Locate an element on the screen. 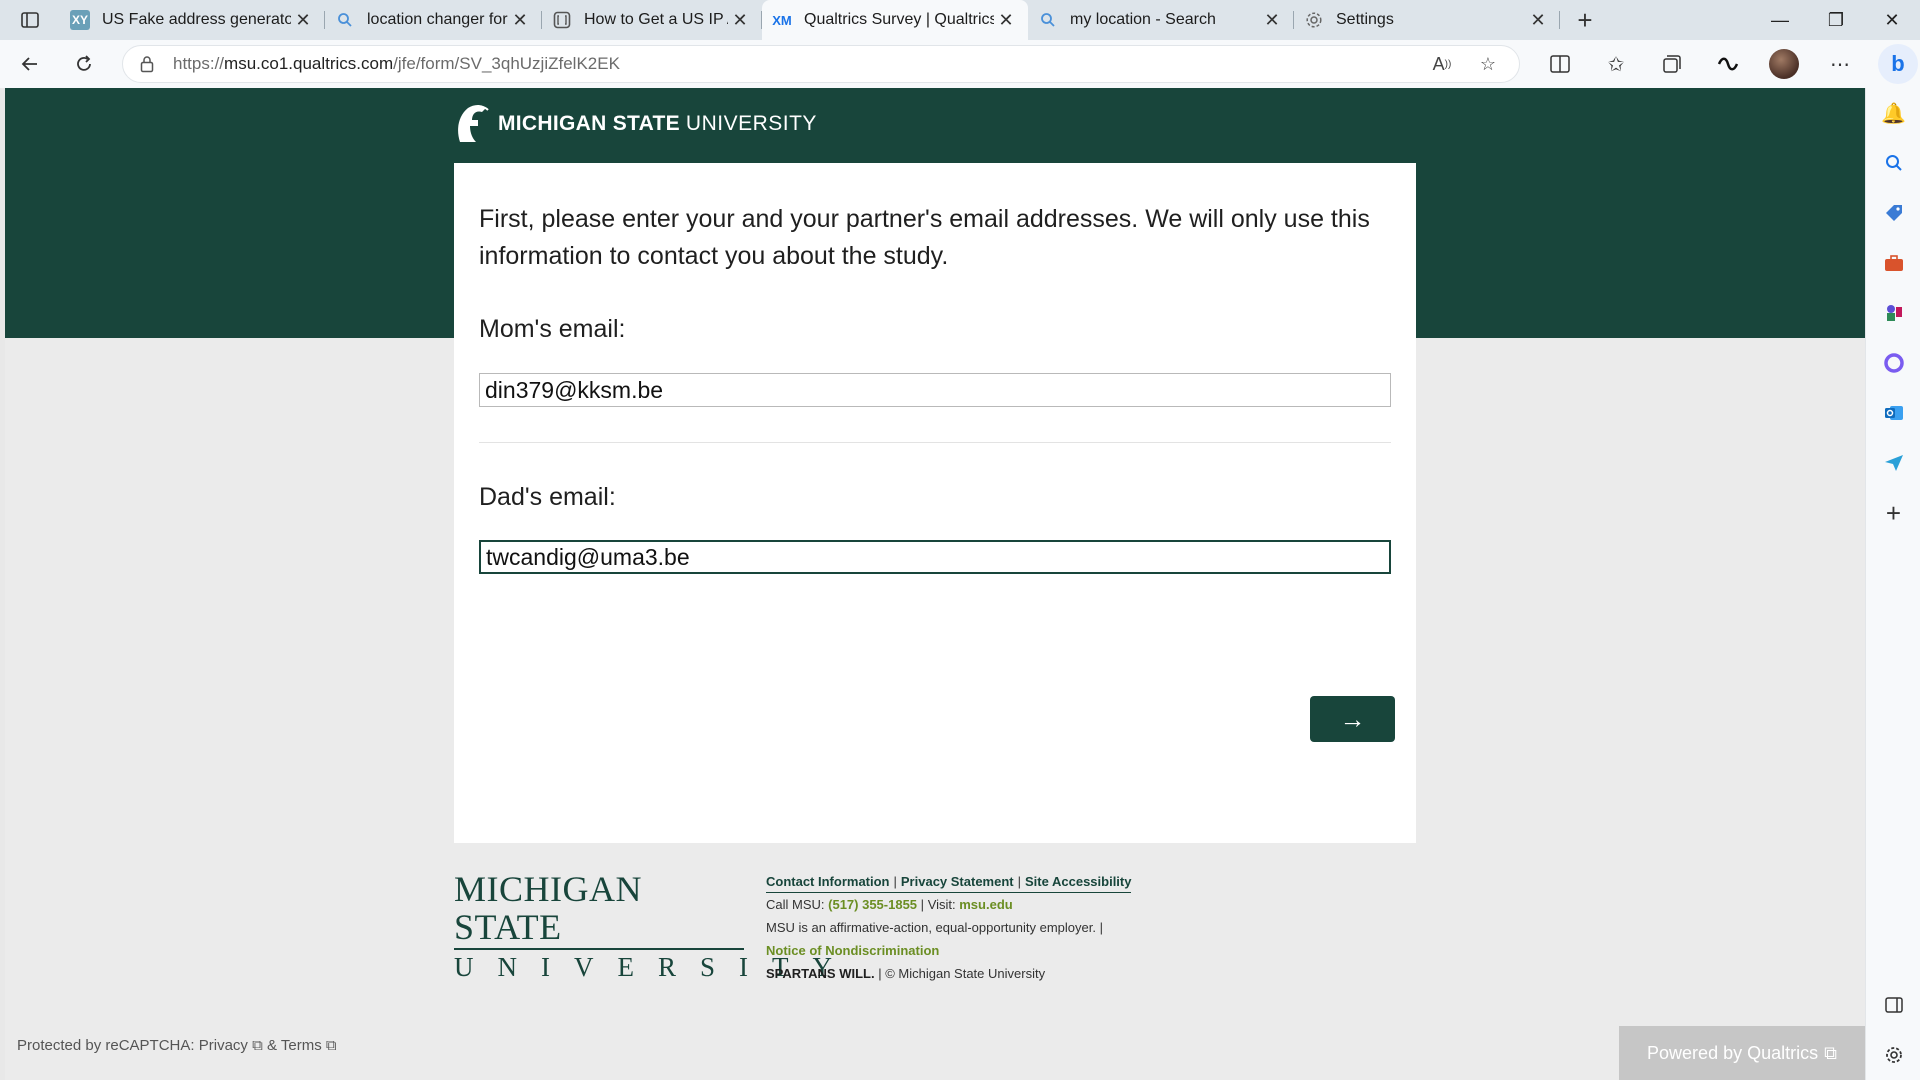 This screenshot has width=1920, height=1080. add-sidebar-app-icon: + is located at coordinates (1893, 513).